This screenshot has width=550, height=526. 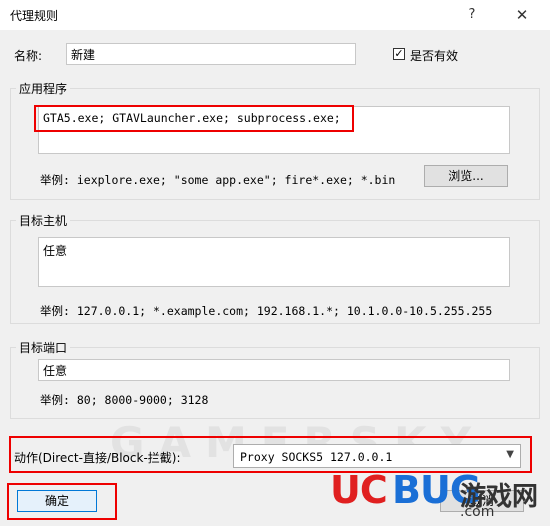 I want to click on logo-com-text: .com, so click(x=477, y=512).